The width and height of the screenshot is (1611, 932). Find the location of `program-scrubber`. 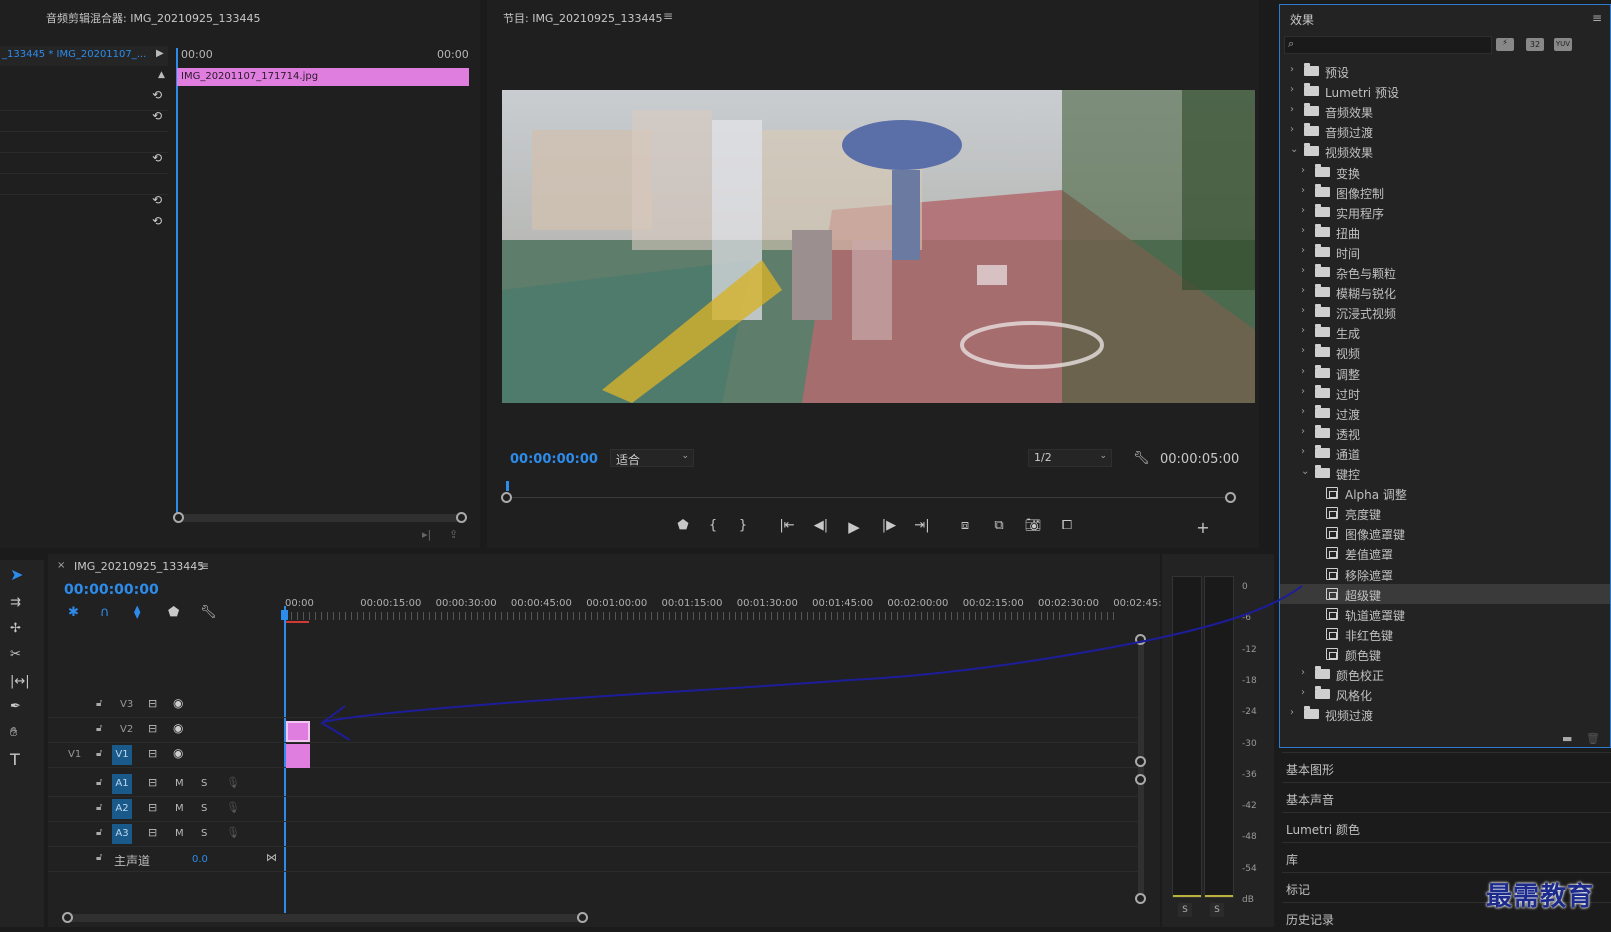

program-scrubber is located at coordinates (868, 492).